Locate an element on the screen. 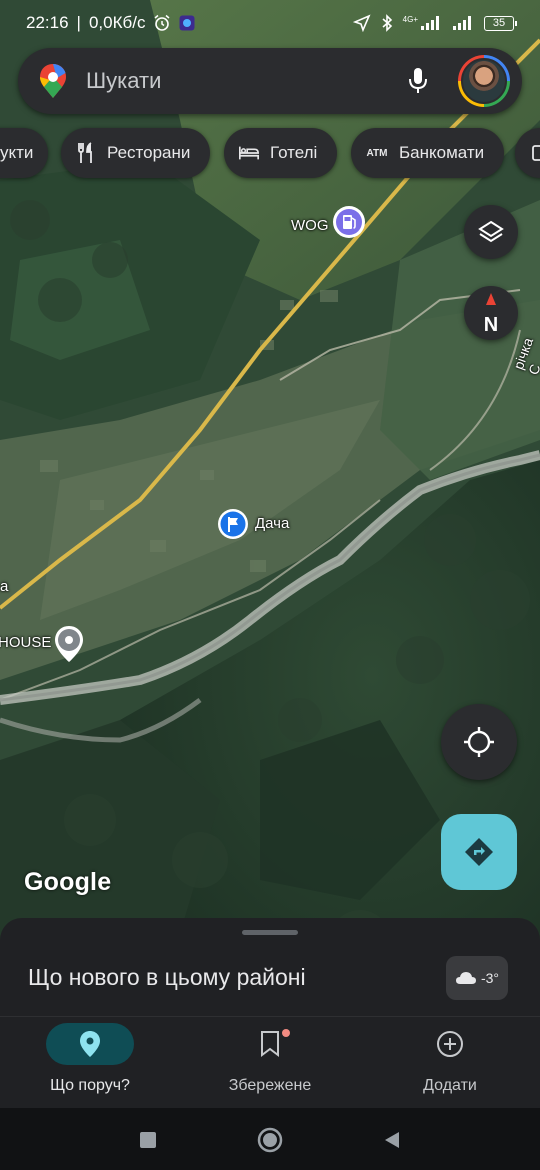 The height and width of the screenshot is (1170, 540). category-chips: укти Ресторани Готелі ATM Банкомати is located at coordinates (270, 155).